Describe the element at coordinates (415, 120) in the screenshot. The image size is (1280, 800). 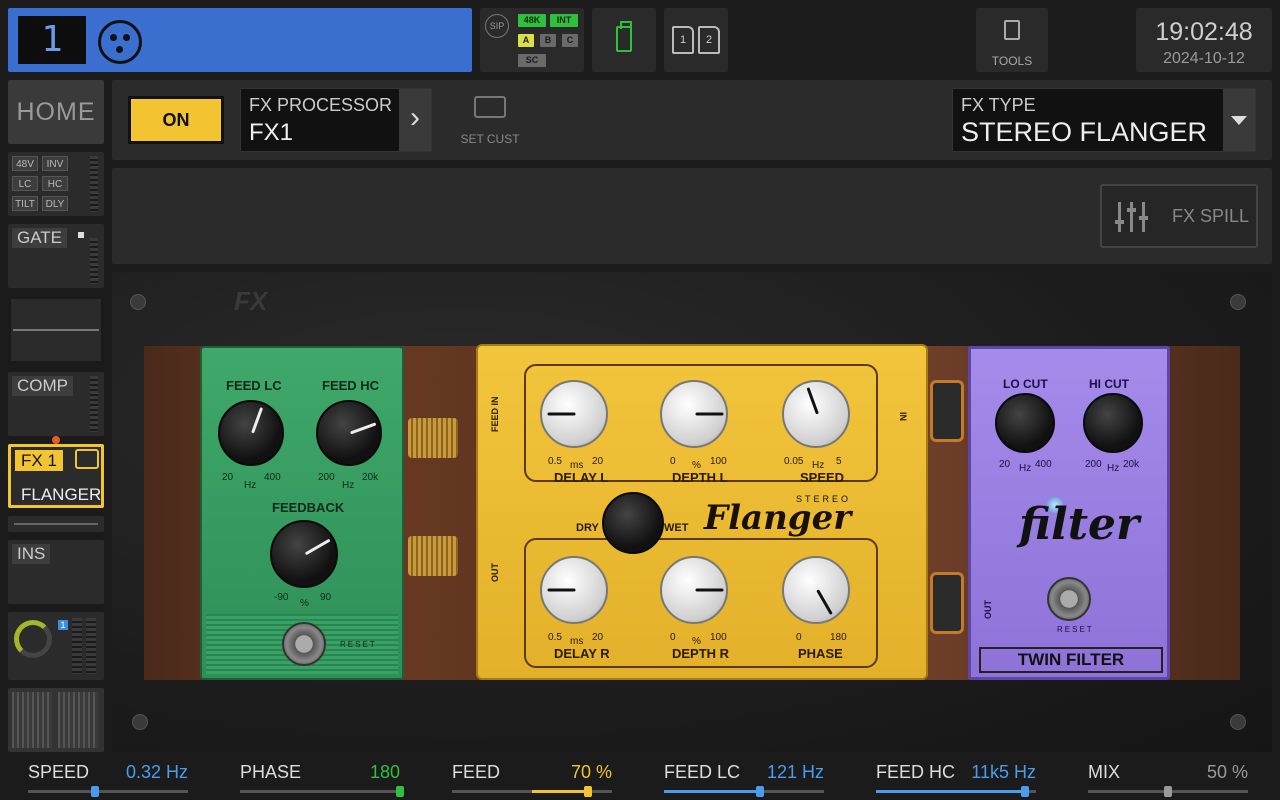
I see `chevron-right-icon: ›` at that location.